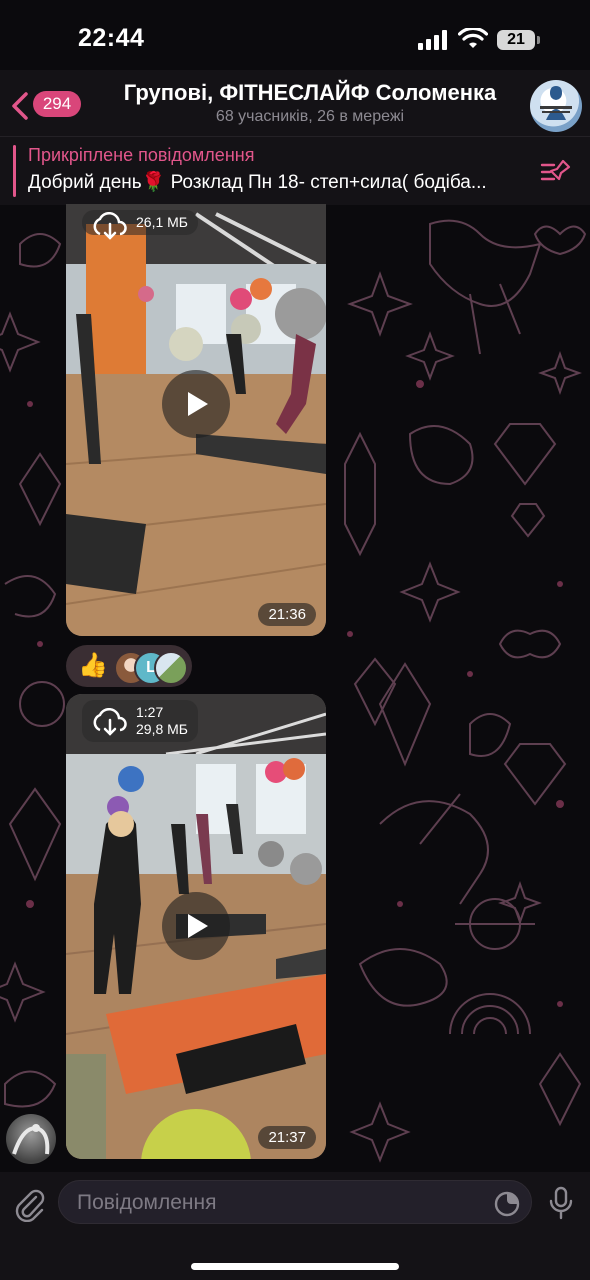 The width and height of the screenshot is (590, 1280). I want to click on home-indicator, so click(295, 1266).